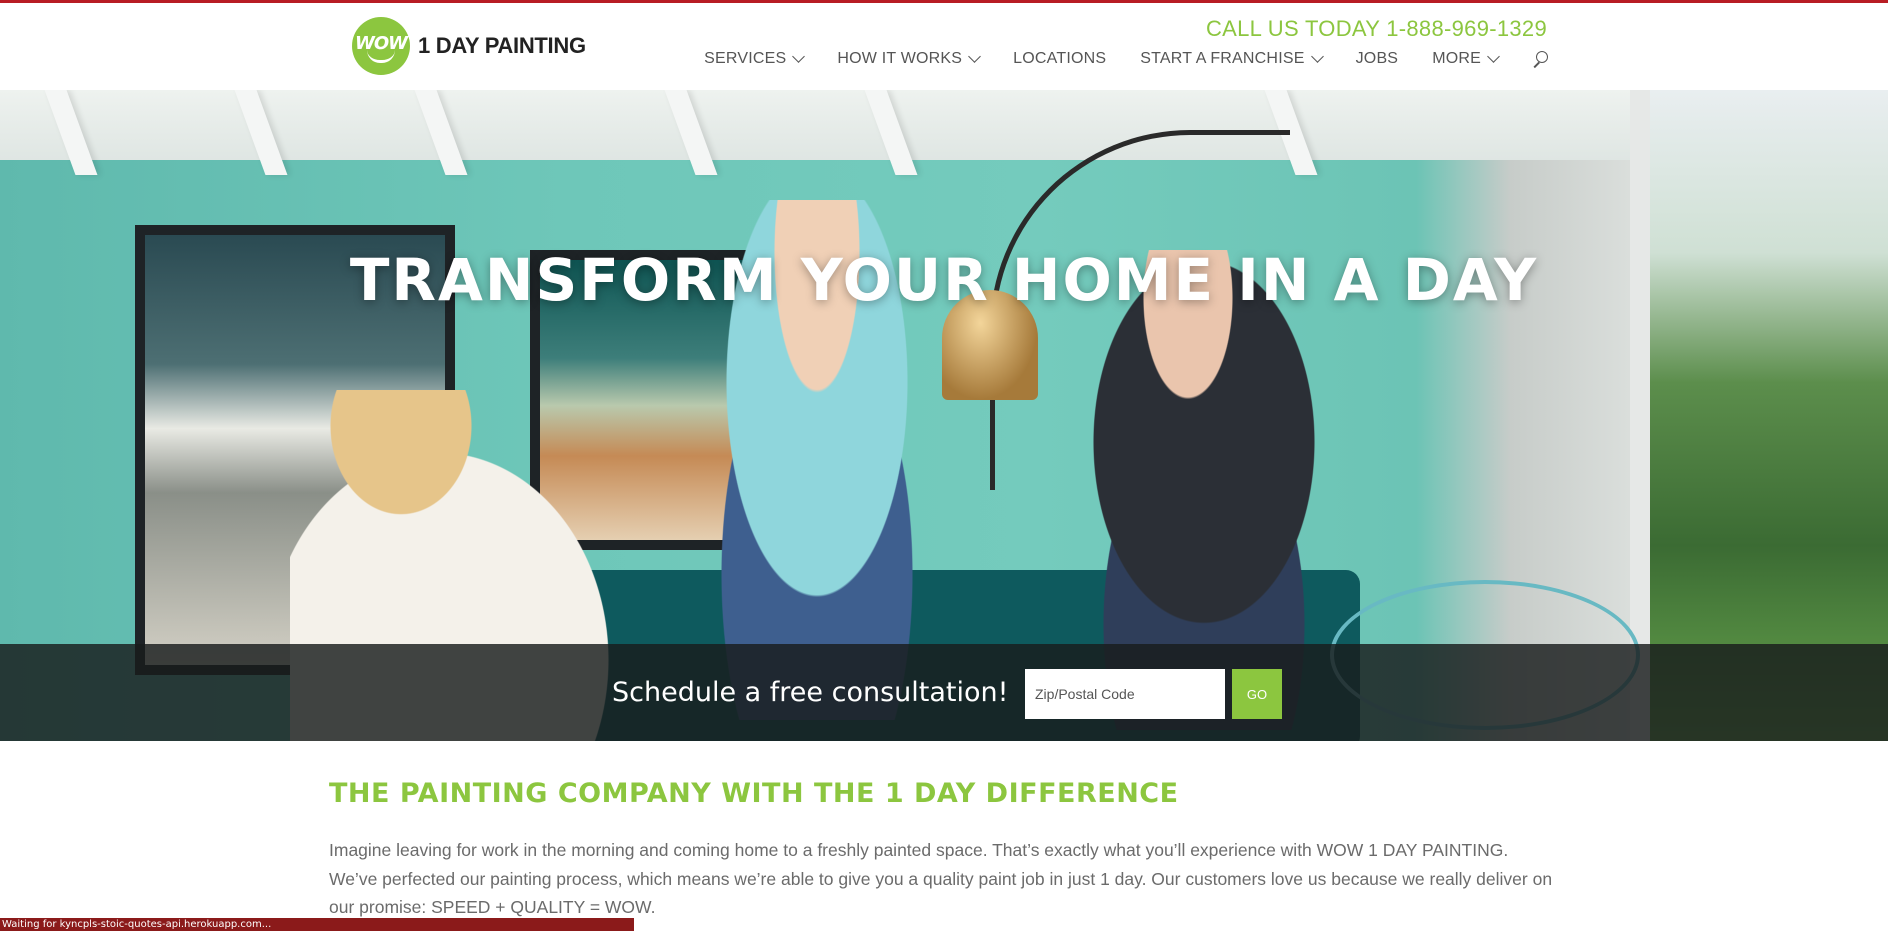  What do you see at coordinates (381, 43) in the screenshot?
I see `logo-badge-text: WOW` at bounding box center [381, 43].